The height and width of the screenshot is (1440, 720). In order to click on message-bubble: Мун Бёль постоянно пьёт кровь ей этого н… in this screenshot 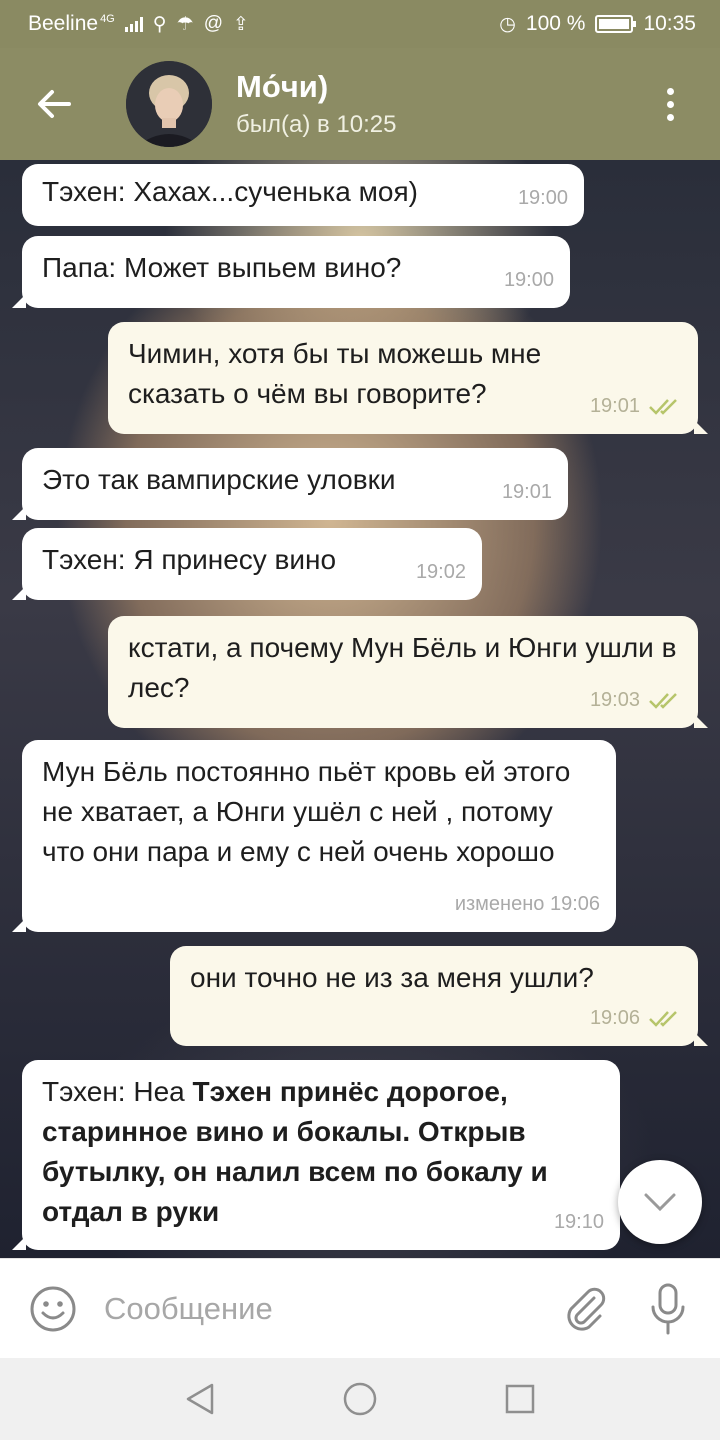, I will do `click(314, 836)`.